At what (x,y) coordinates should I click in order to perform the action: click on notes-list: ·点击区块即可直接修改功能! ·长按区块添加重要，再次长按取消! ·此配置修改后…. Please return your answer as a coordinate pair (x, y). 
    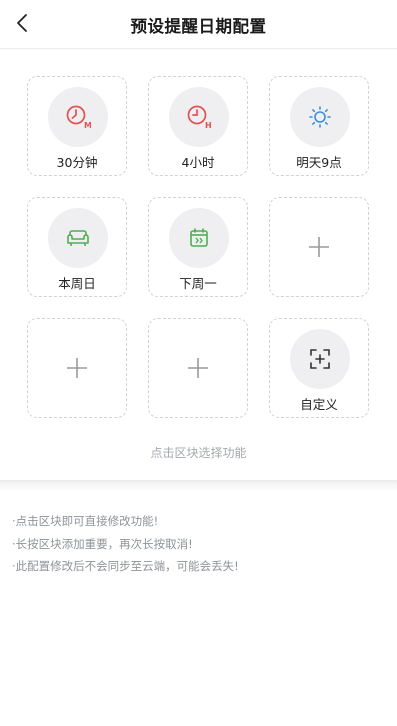
    Looking at the image, I should click on (125, 544).